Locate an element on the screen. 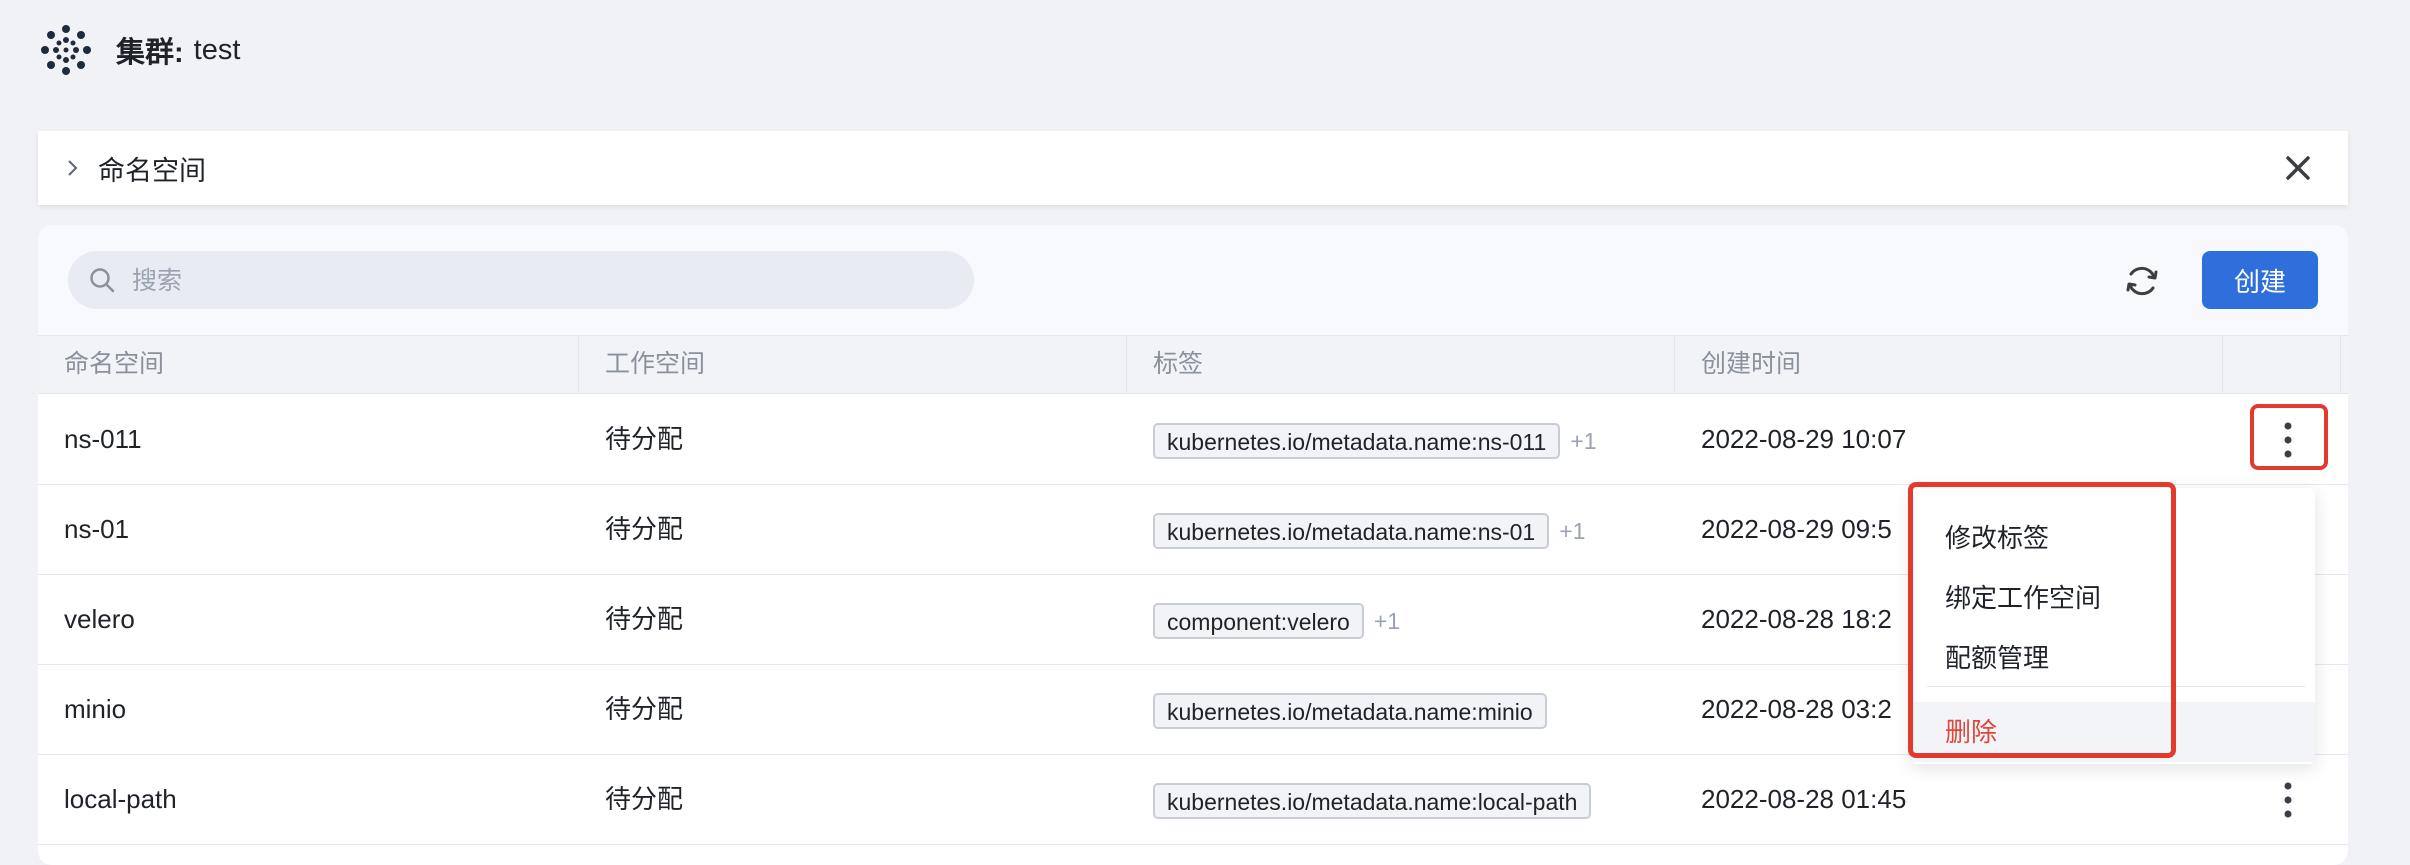  namespace-name: ns-01 is located at coordinates (83, 529).